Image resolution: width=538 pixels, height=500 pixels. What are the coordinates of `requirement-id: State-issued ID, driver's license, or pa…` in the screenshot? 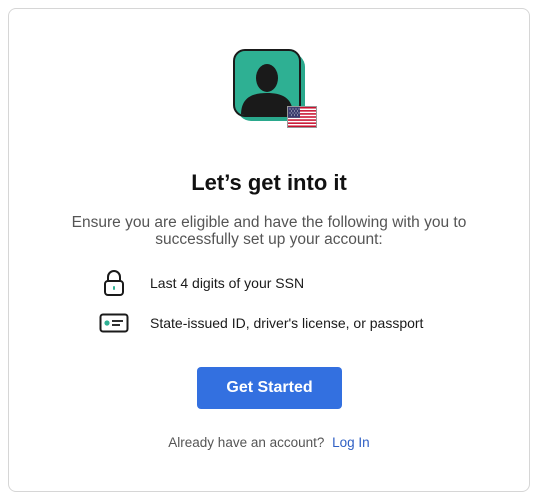 It's located at (260, 323).